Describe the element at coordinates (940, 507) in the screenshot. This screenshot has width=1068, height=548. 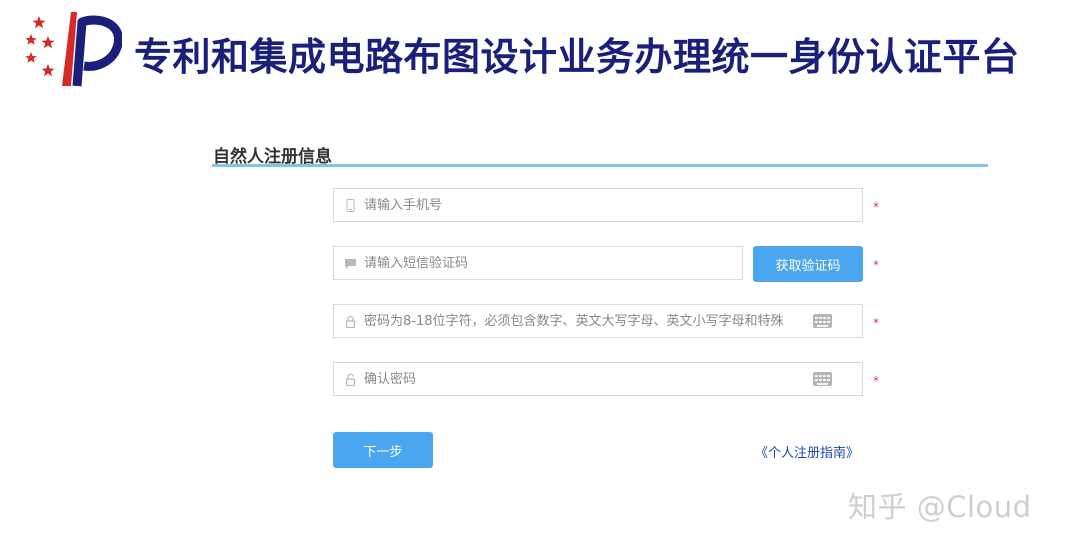
I see `watermark: 知乎 @Cloud` at that location.